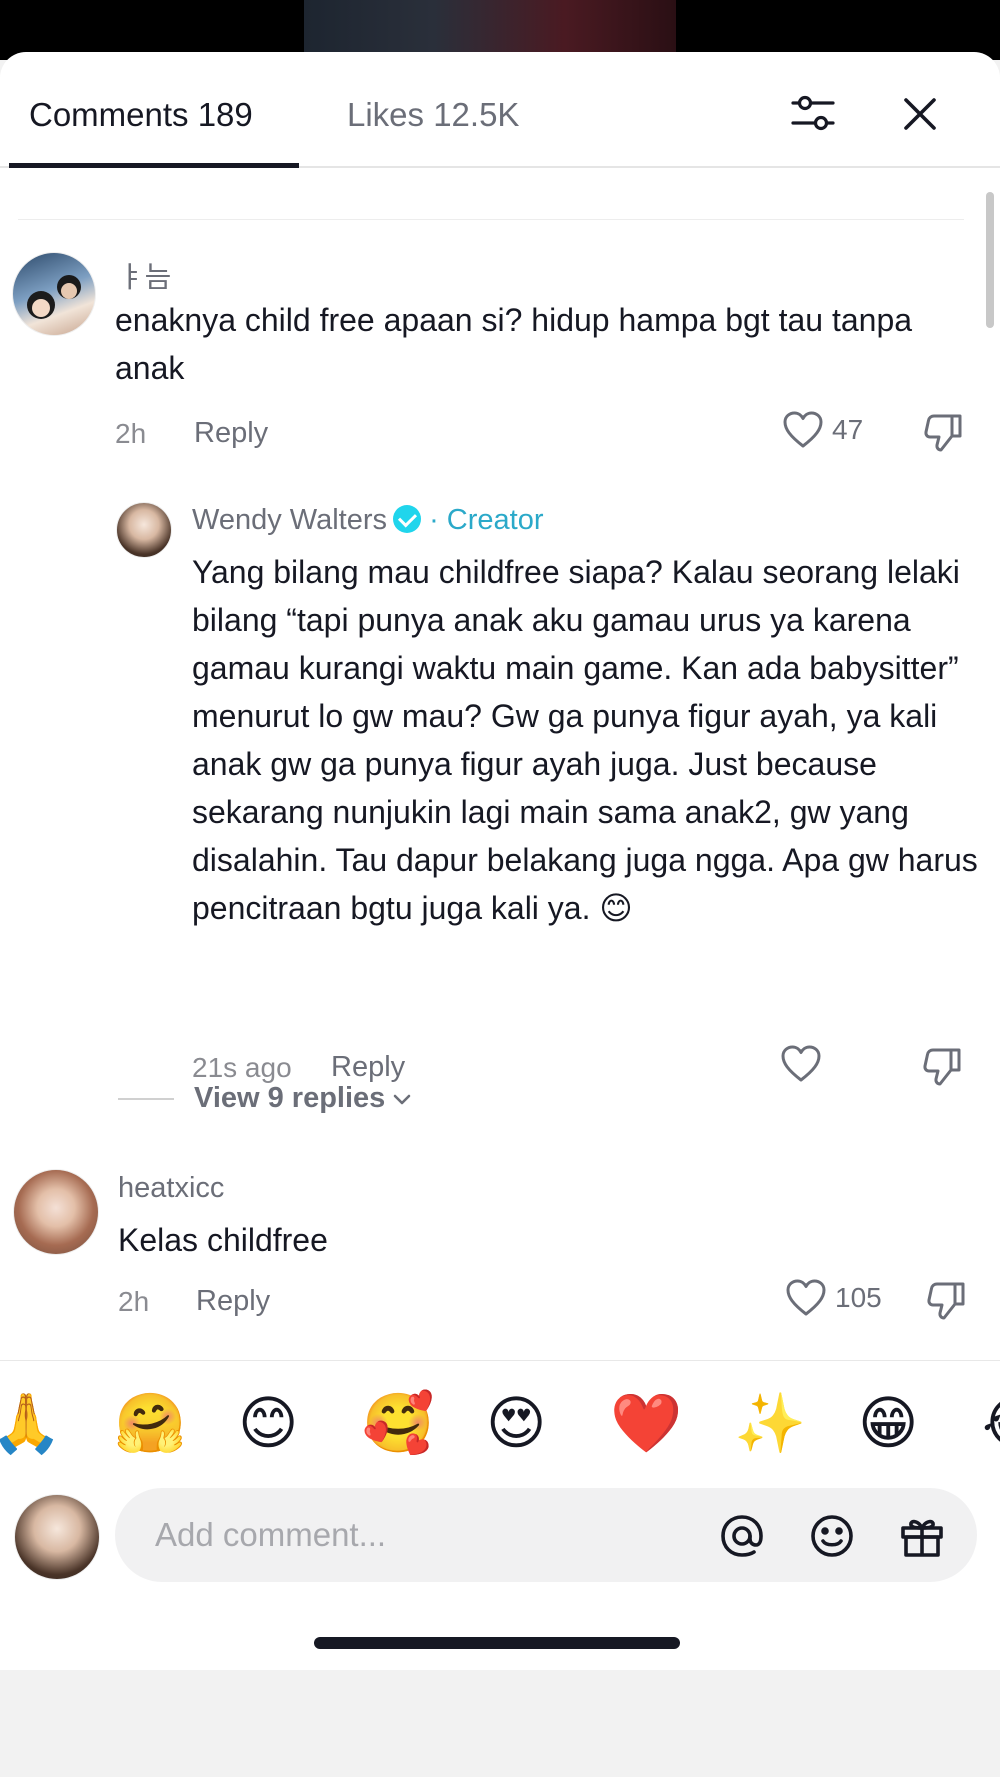 The image size is (1000, 1777). Describe the element at coordinates (402, 1099) in the screenshot. I see `chevron-down-icon` at that location.